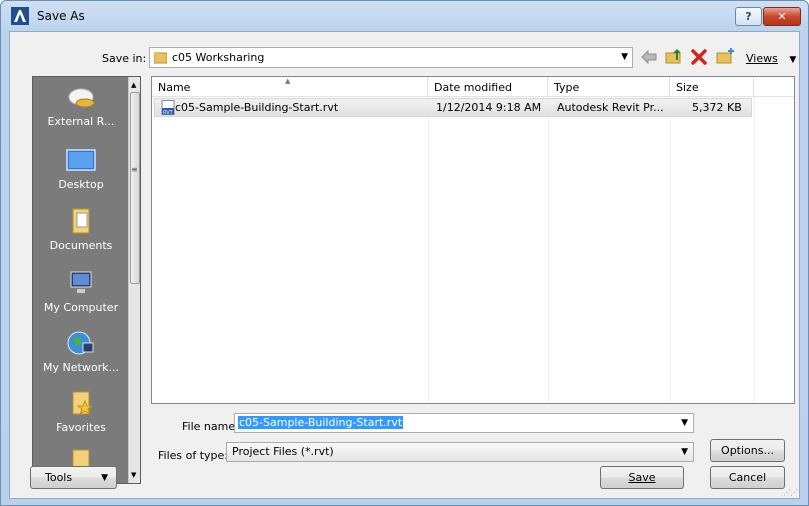  Describe the element at coordinates (133, 475) in the screenshot. I see `scroll-down-icon: ▼` at that location.